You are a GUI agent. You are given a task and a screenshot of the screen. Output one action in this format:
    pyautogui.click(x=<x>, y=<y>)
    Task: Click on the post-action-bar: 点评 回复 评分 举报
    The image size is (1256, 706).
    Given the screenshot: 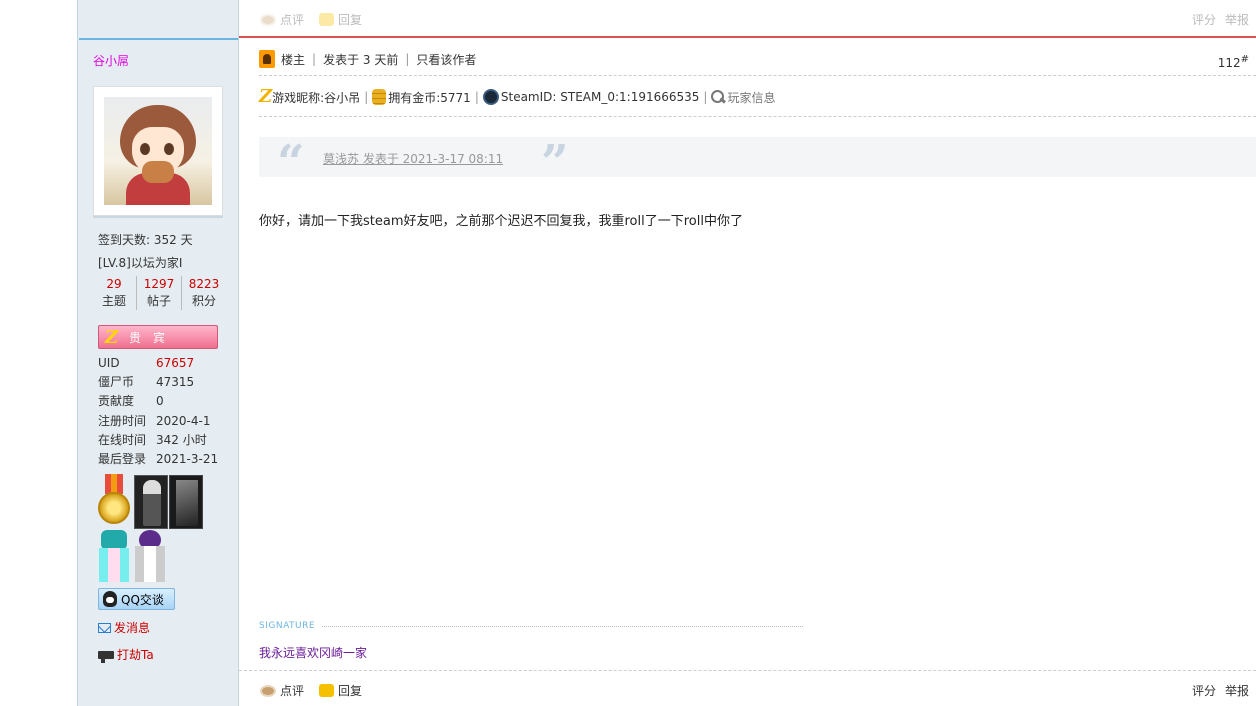 What is the action you would take?
    pyautogui.click(x=747, y=688)
    